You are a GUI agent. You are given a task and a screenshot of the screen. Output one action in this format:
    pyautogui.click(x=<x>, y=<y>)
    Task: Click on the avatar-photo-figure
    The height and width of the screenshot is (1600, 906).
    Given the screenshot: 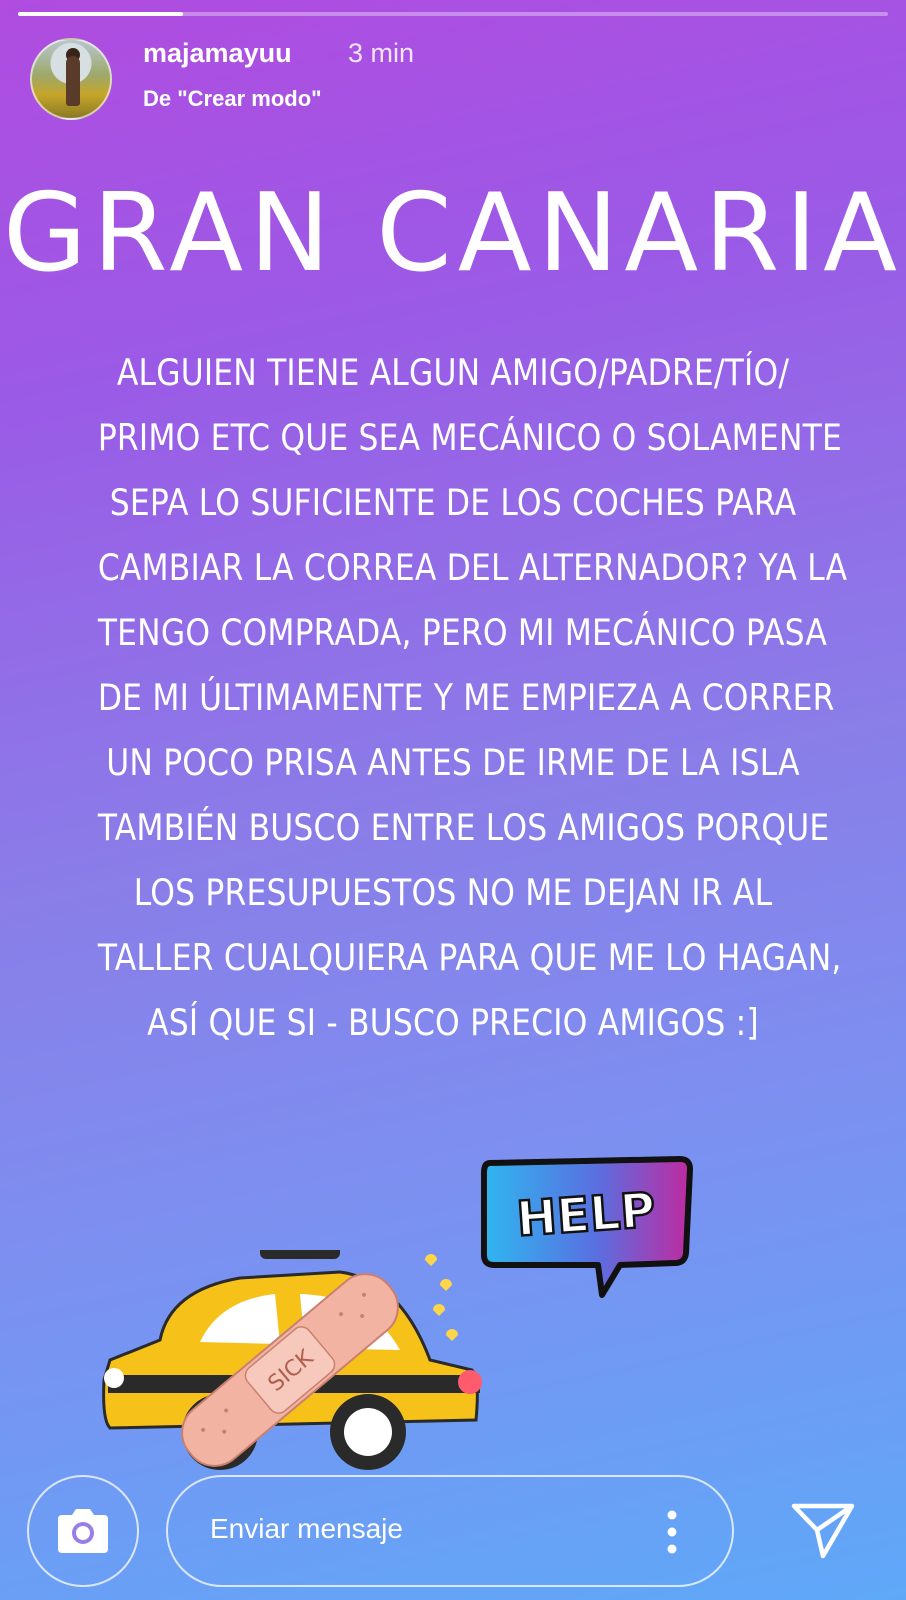 What is the action you would take?
    pyautogui.click(x=73, y=81)
    